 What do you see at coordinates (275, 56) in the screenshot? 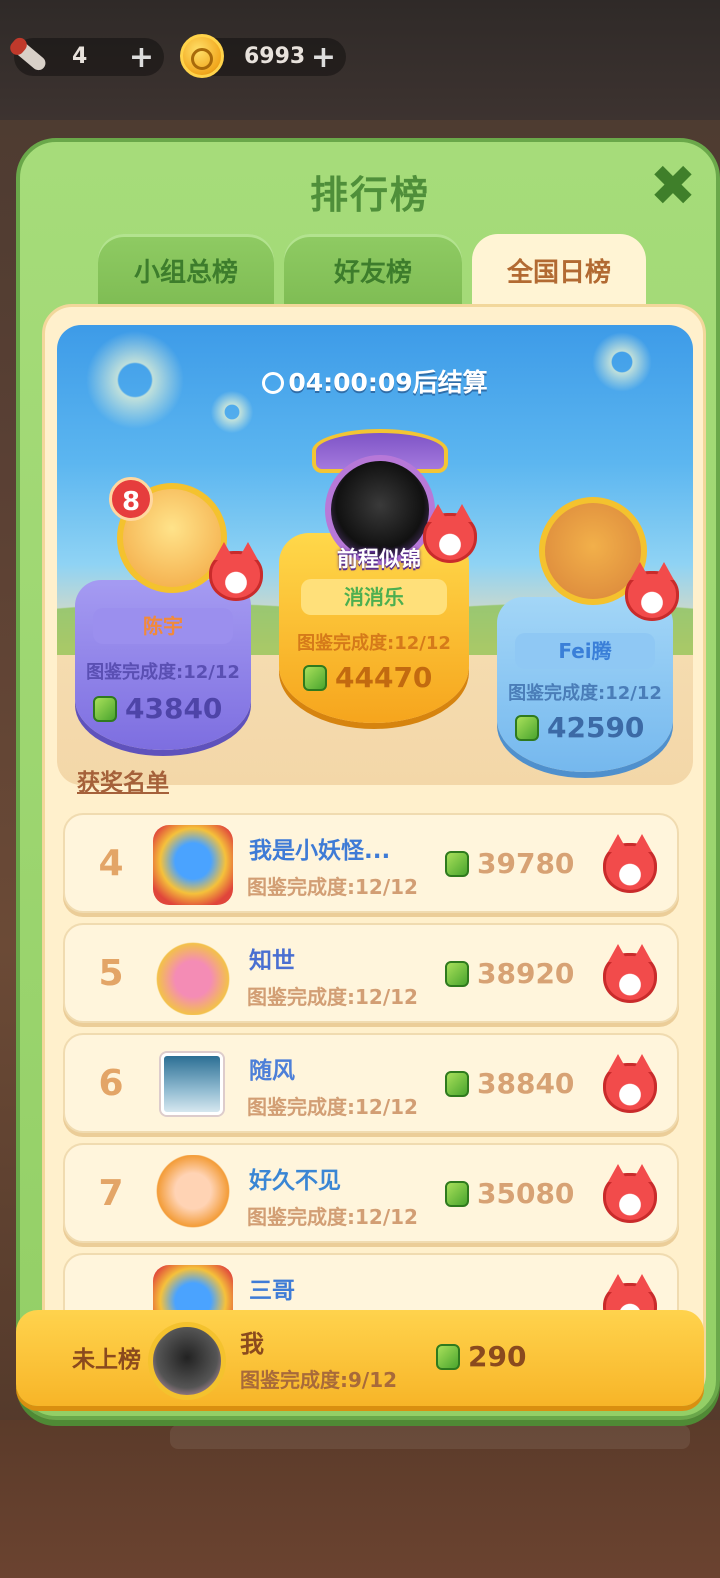
I see `coin-count: 6993` at bounding box center [275, 56].